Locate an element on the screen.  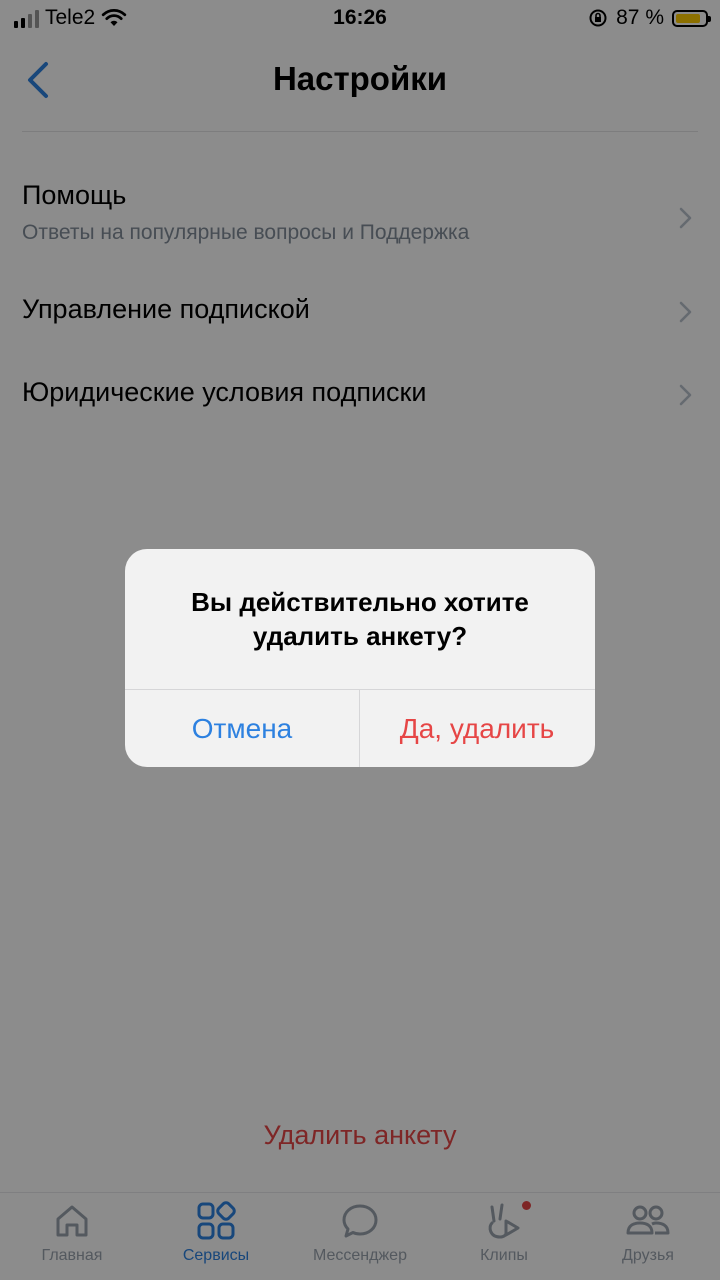
confirm-delete-button: Да, удалить is located at coordinates (477, 728).